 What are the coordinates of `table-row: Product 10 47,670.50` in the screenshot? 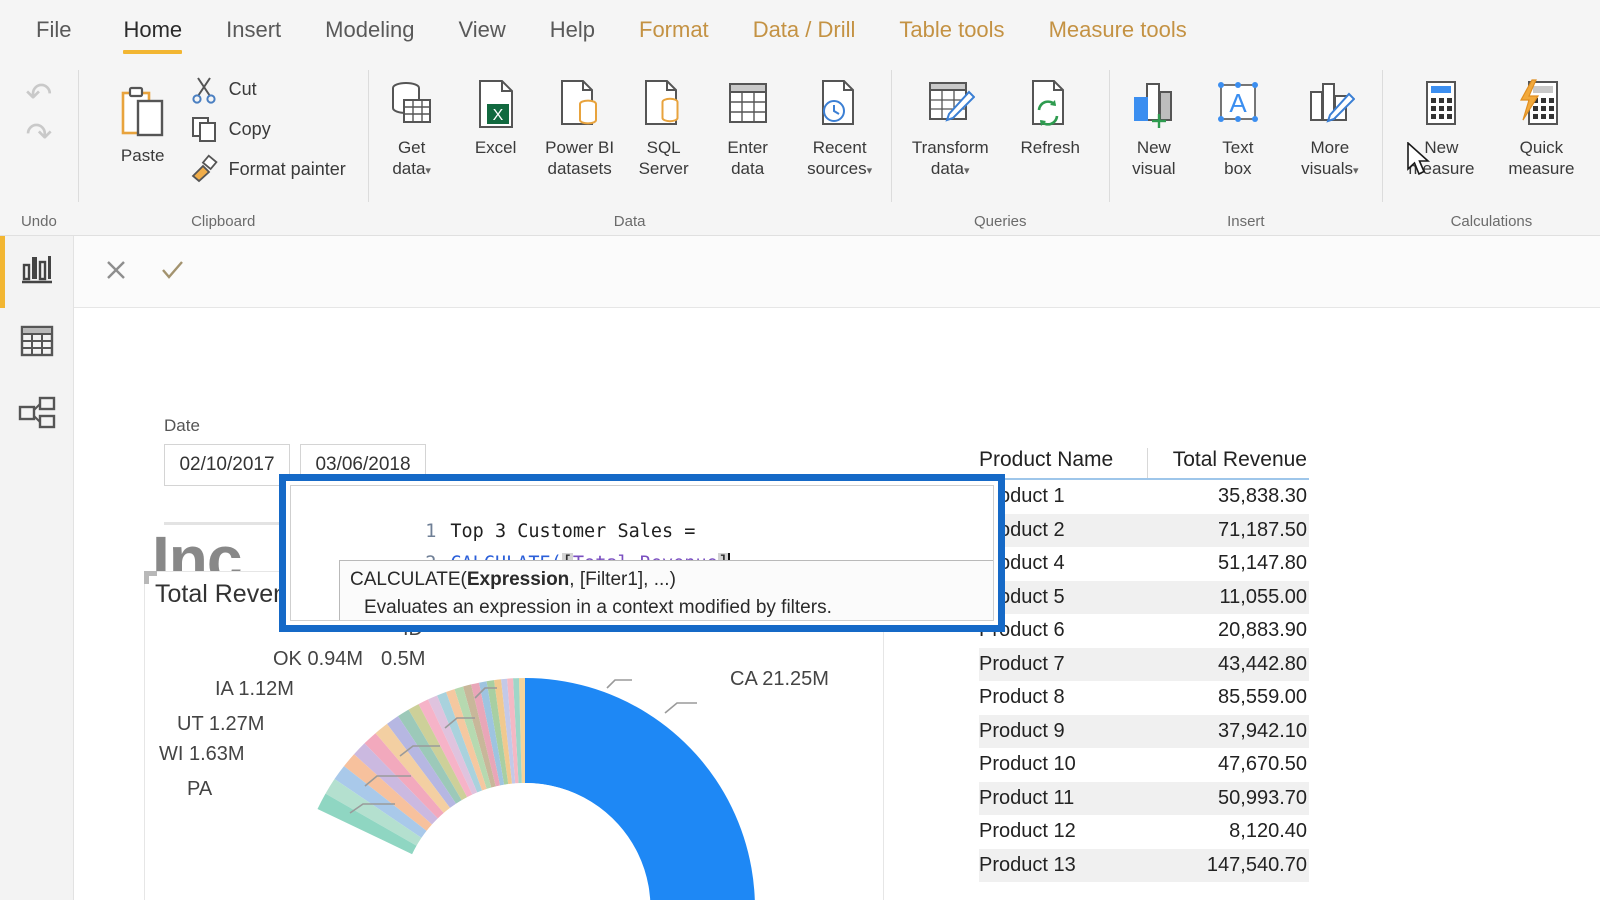 It's located at (1144, 765).